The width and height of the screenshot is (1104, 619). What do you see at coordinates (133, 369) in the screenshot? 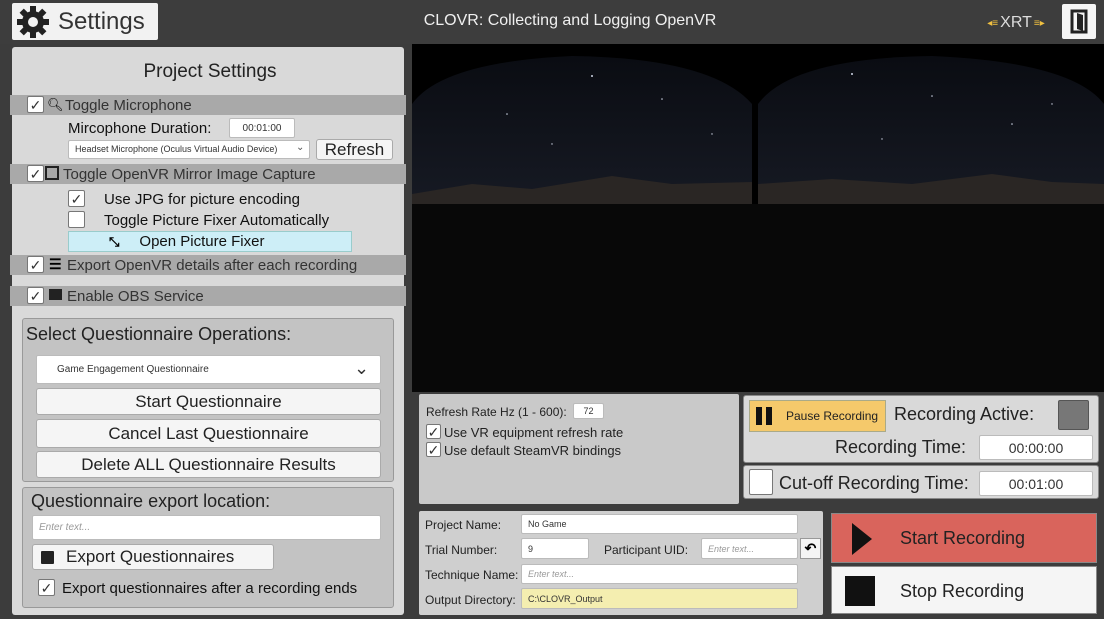
I see `questionnaire-selected: Game Engagement Questionnaire` at bounding box center [133, 369].